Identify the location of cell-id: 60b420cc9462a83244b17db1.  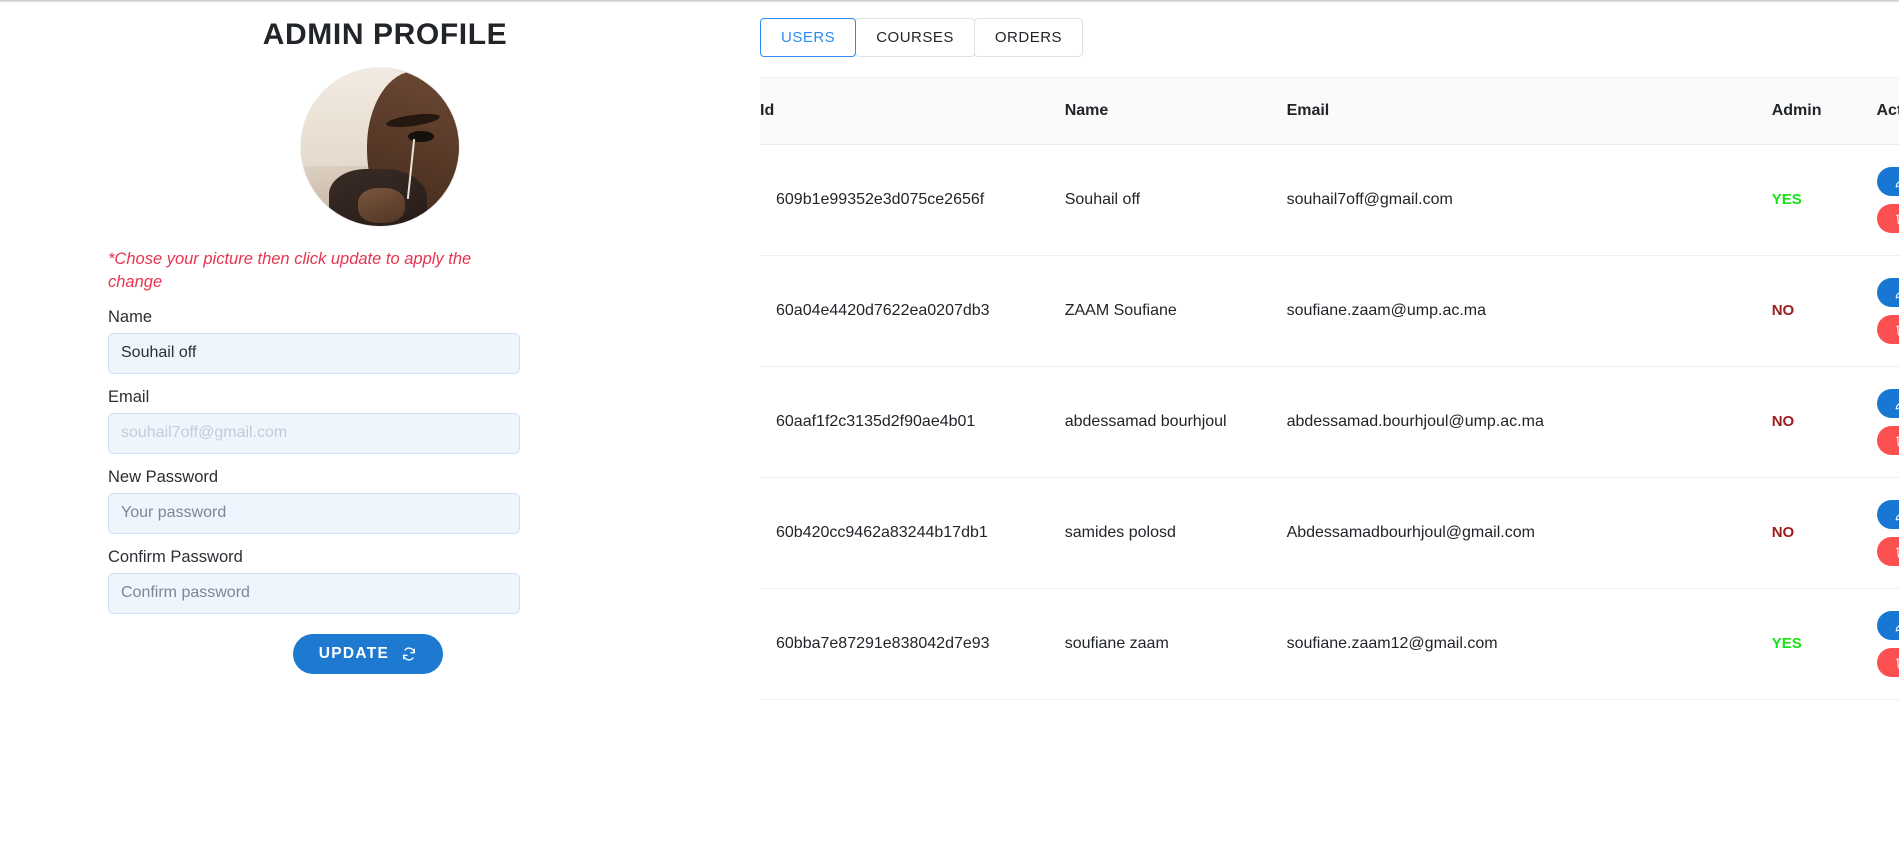
(912, 533).